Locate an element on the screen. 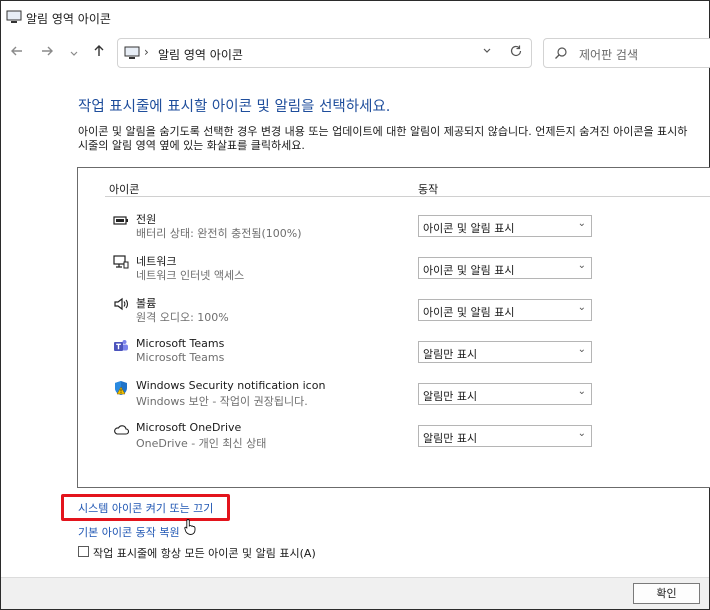 The height and width of the screenshot is (610, 710). arrow-left-icon is located at coordinates (16, 51).